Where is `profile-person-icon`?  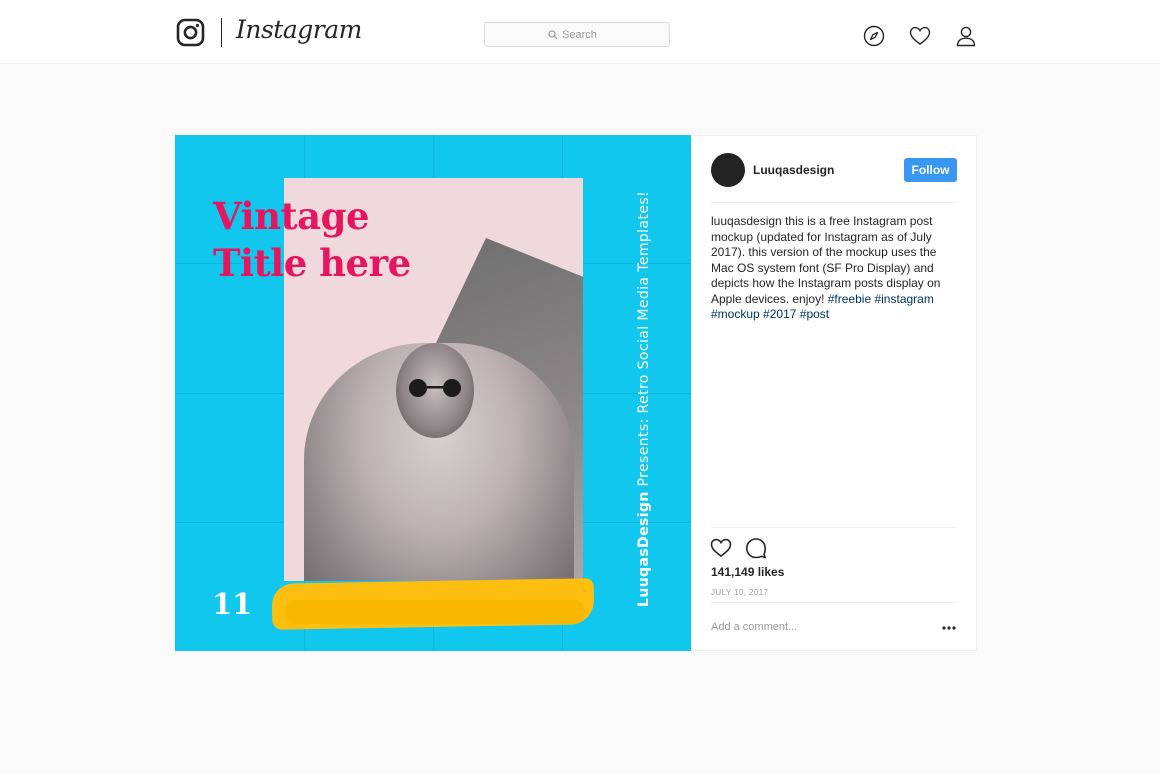
profile-person-icon is located at coordinates (966, 36).